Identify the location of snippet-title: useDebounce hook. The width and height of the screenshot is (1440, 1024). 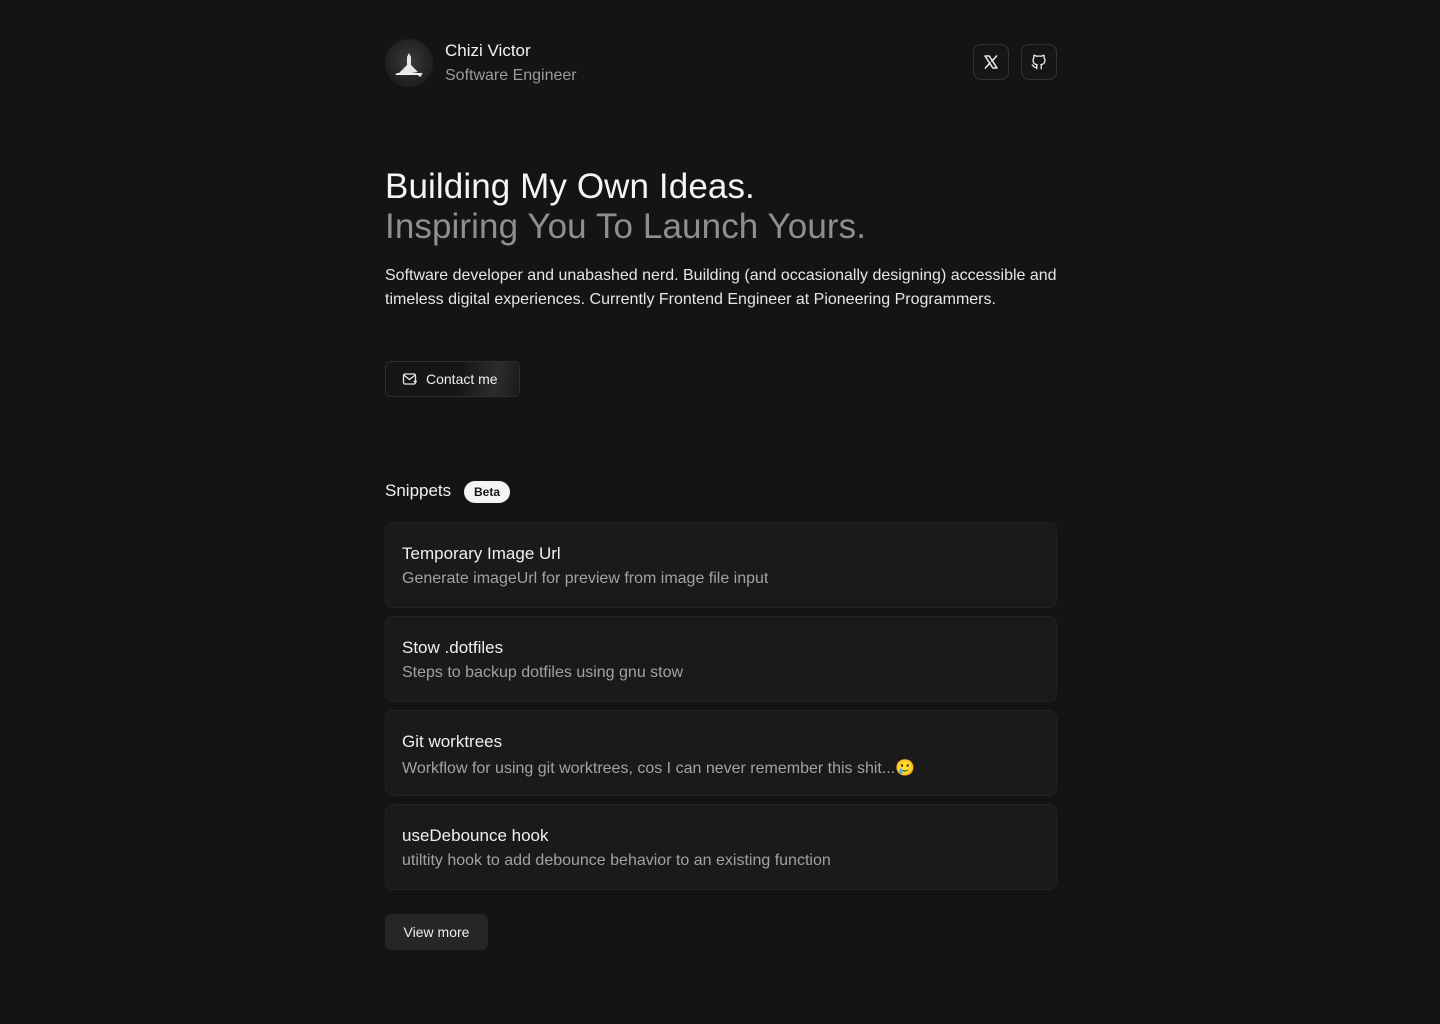
(475, 835).